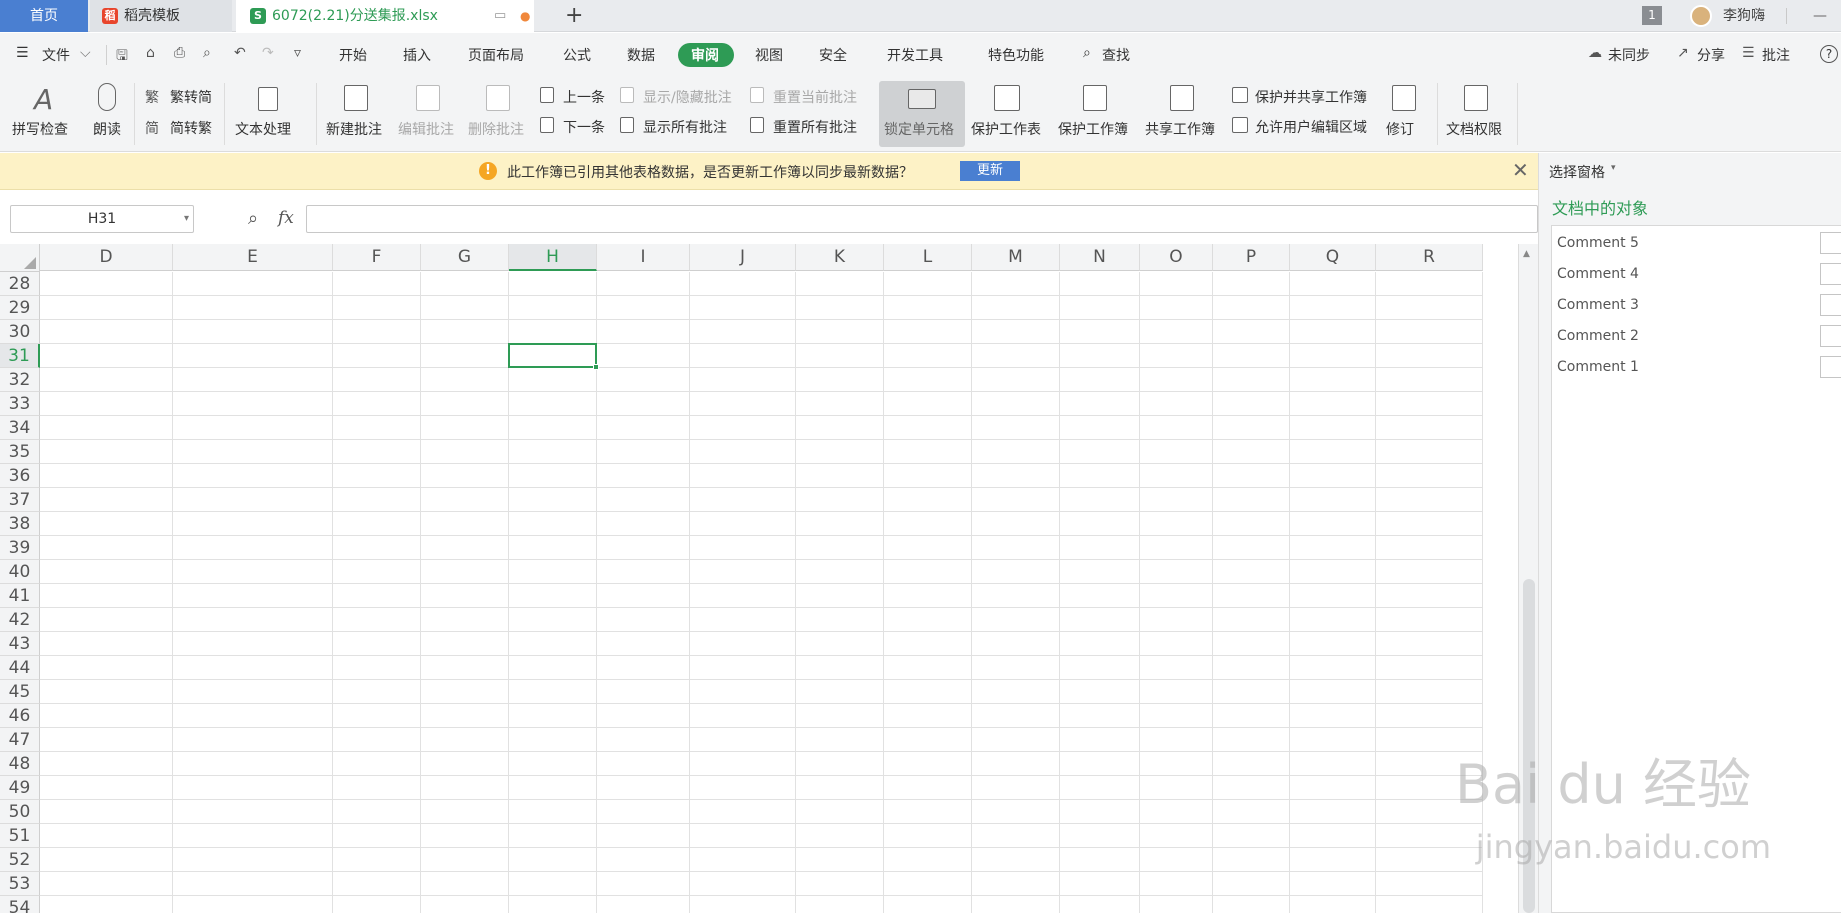  Describe the element at coordinates (584, 97) in the screenshot. I see `prev-comment-button: 上一条` at that location.